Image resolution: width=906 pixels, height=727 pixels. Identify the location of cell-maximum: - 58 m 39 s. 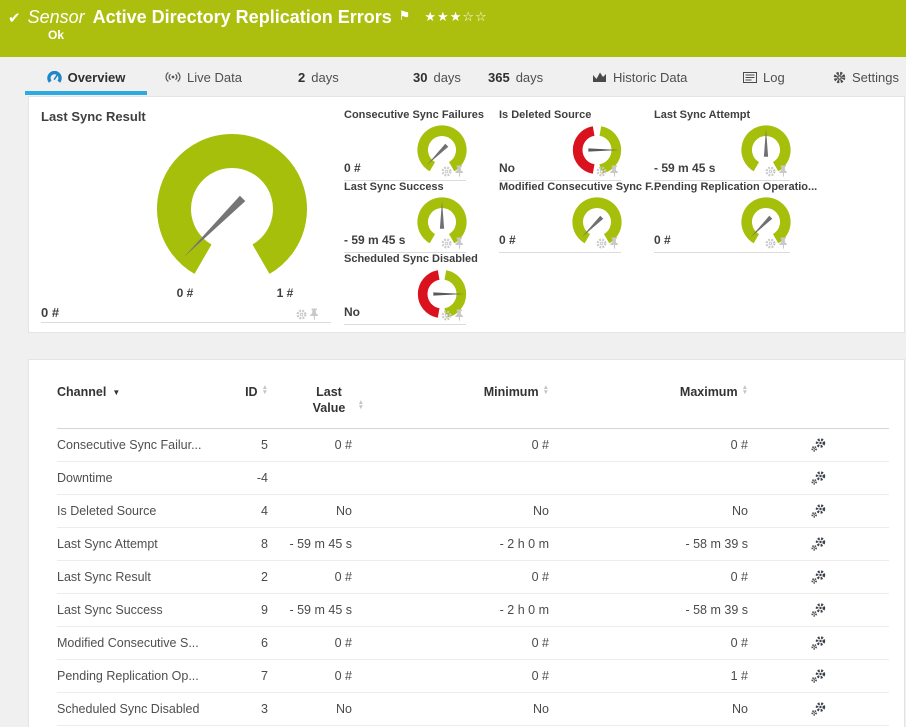
(648, 610).